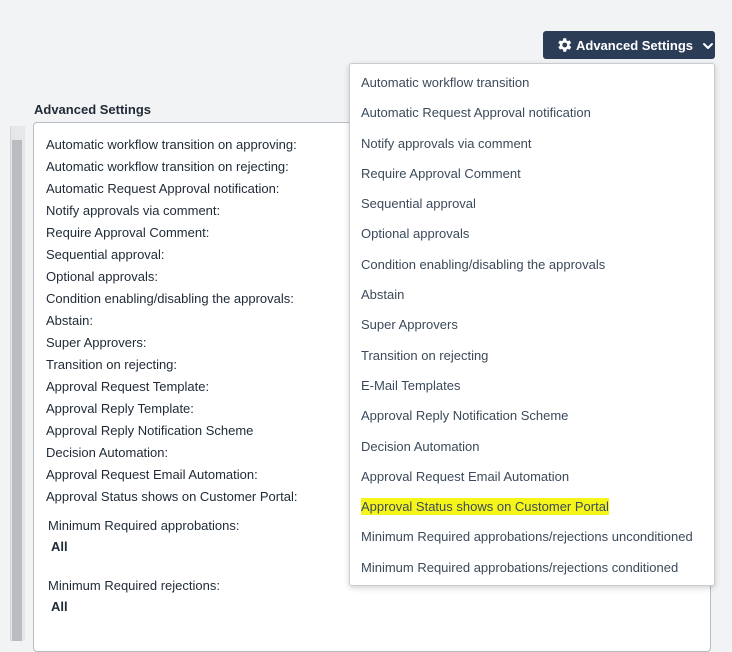  I want to click on menu-item-label: Transition on rejecting, so click(425, 355).